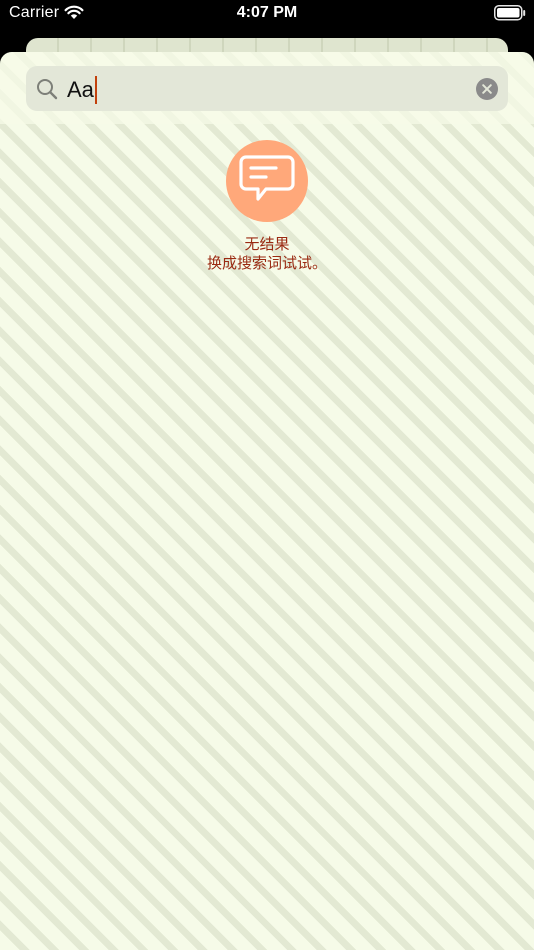 The width and height of the screenshot is (534, 950). Describe the element at coordinates (267, 244) in the screenshot. I see `empty-state-title: 无结果` at that location.